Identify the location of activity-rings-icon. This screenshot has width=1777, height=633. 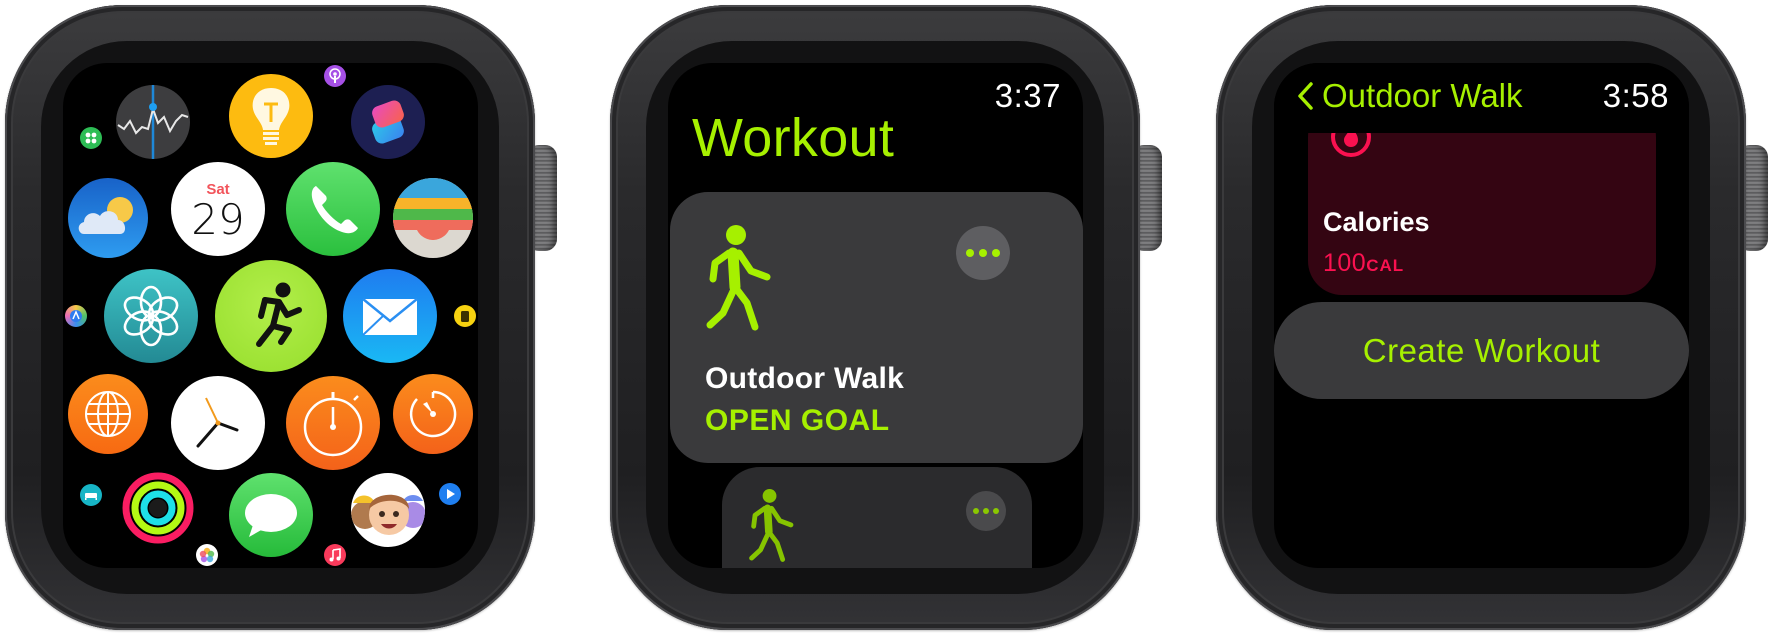
(158, 508).